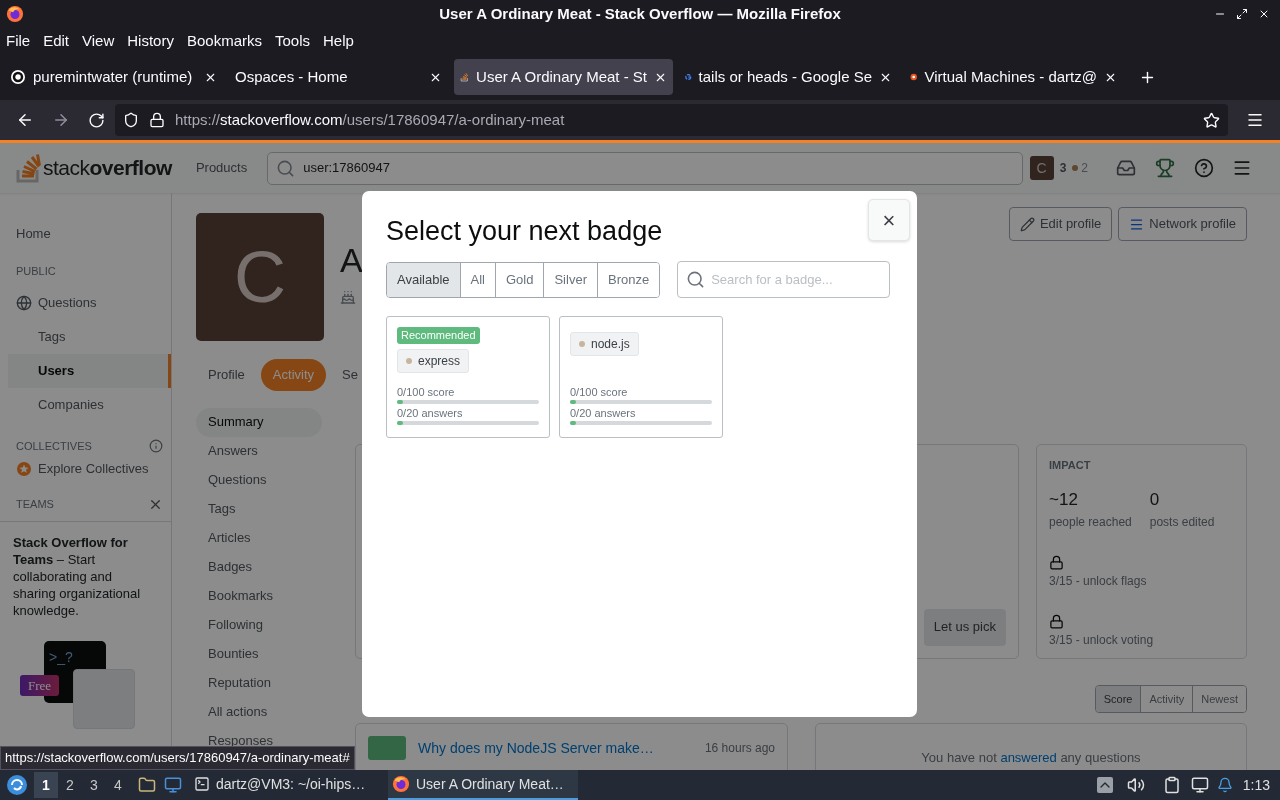 This screenshot has width=1280, height=800. What do you see at coordinates (1084, 168) in the screenshot?
I see `bronze-badge-count: 2` at bounding box center [1084, 168].